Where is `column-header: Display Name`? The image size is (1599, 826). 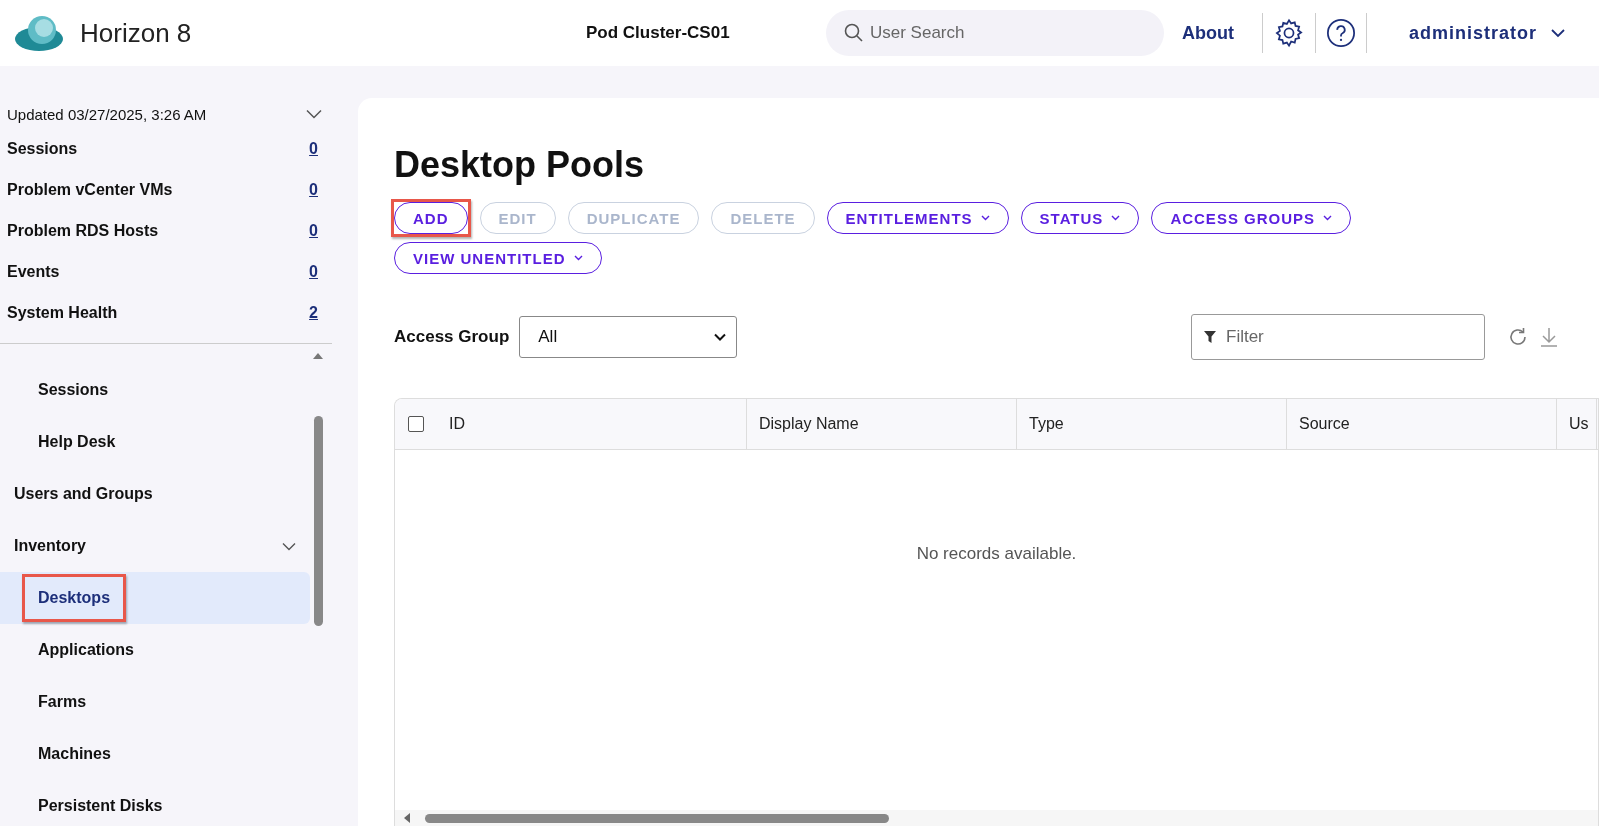
column-header: Display Name is located at coordinates (809, 424).